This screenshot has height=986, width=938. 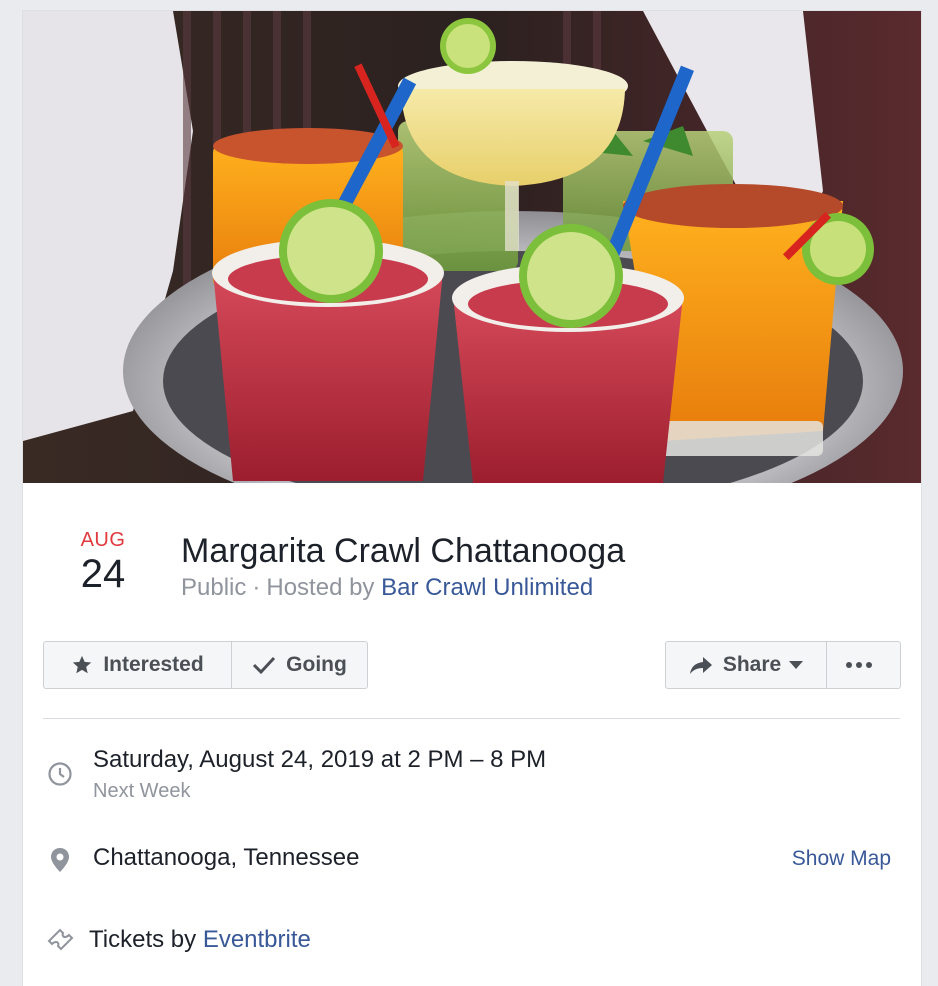 I want to click on rsvp-button-group: Interested Going, so click(x=205, y=665).